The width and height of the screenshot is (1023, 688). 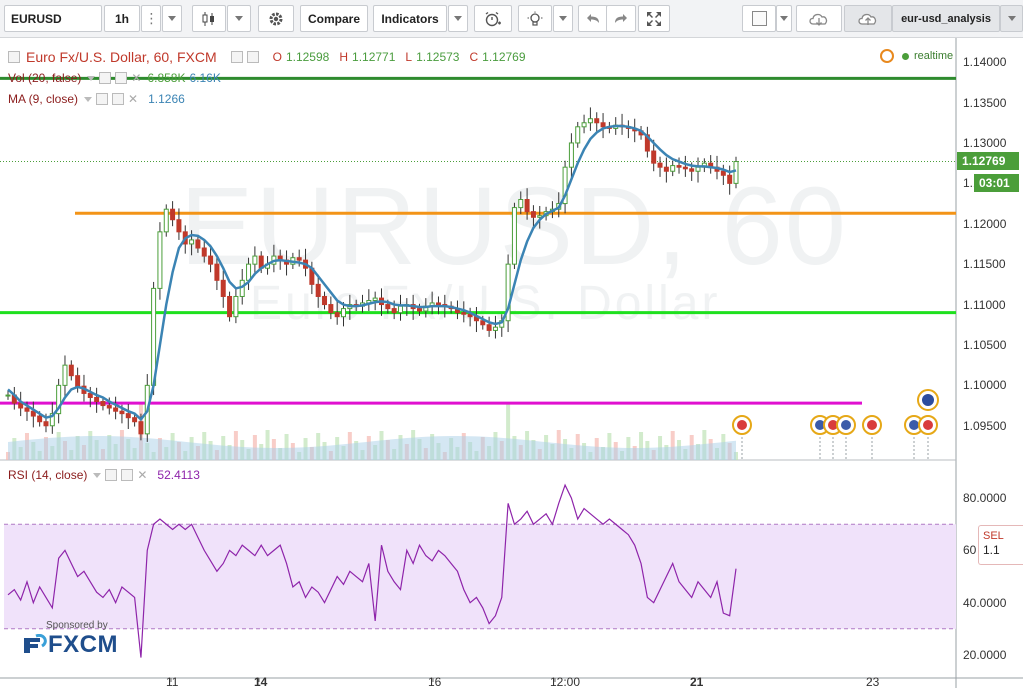 I want to click on collapse-legend-icon, so click(x=14, y=57).